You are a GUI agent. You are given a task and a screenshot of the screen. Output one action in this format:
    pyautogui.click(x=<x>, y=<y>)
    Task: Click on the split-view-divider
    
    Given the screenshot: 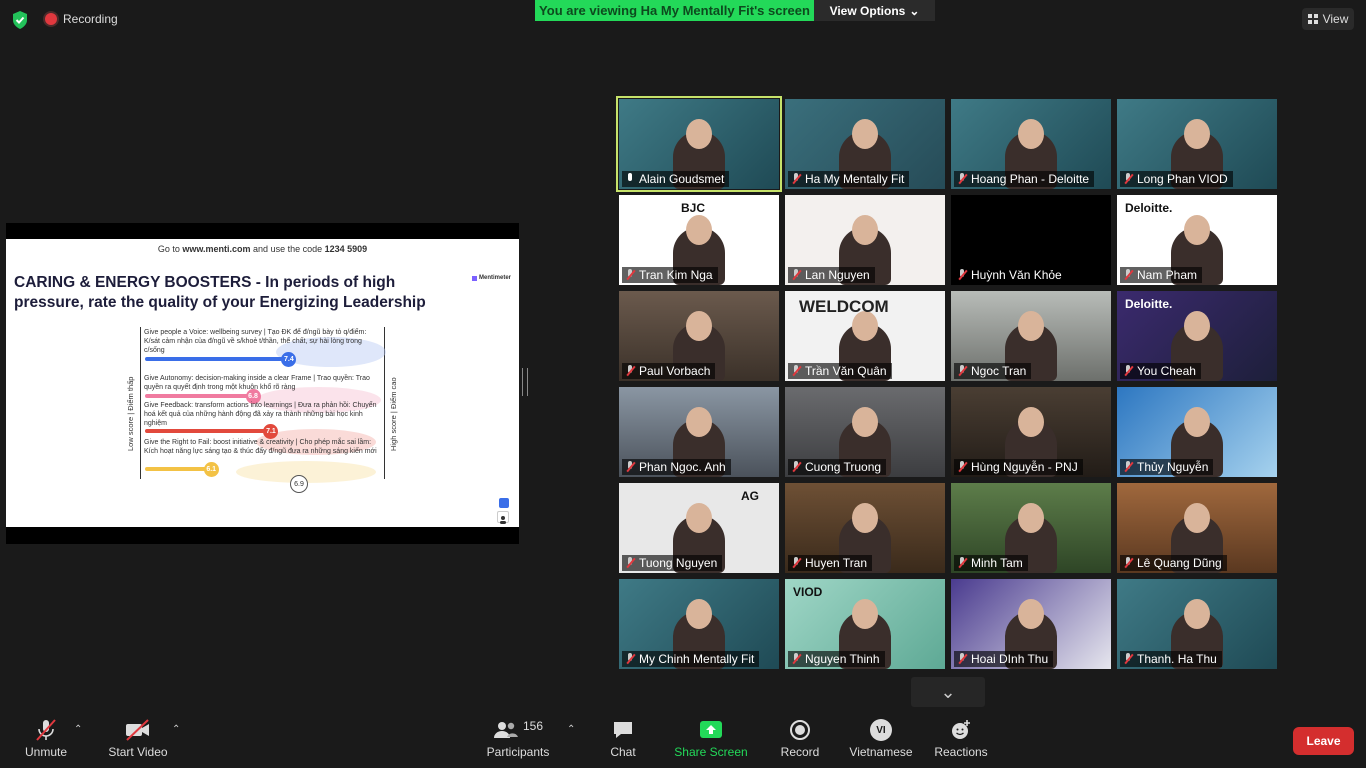 What is the action you would take?
    pyautogui.click(x=525, y=382)
    